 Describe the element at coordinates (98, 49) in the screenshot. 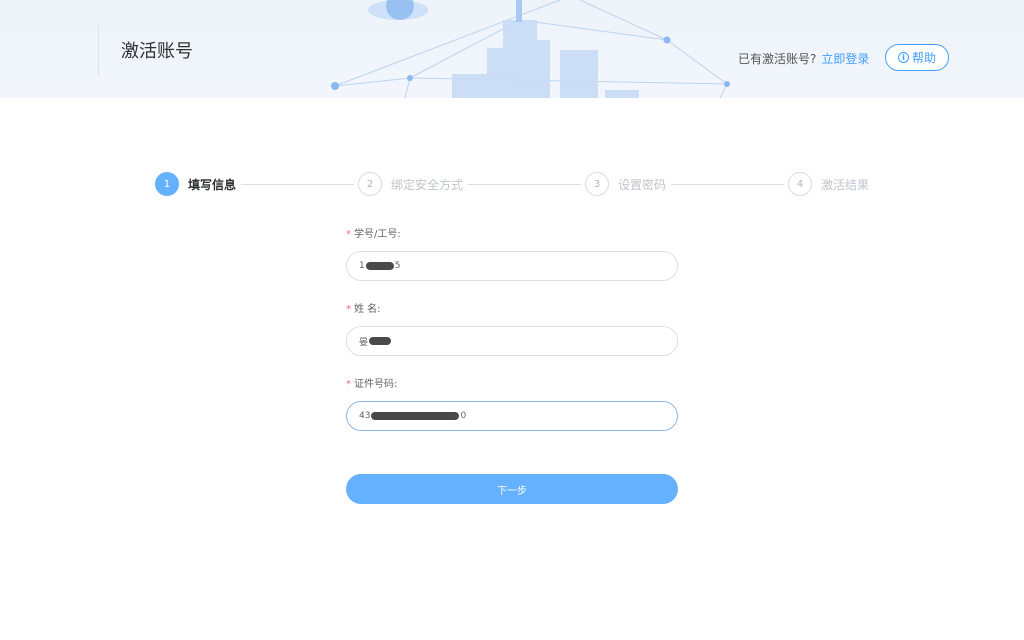

I see `header-divider` at that location.